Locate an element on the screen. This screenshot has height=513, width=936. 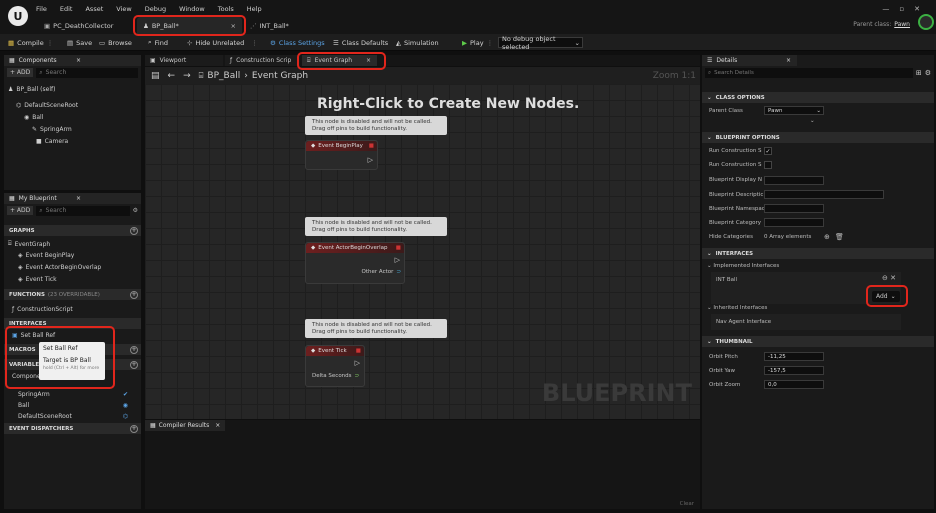
var-defaultsceneroot: DefaultSceneRoot ⌬ is located at coordinates (73, 416).